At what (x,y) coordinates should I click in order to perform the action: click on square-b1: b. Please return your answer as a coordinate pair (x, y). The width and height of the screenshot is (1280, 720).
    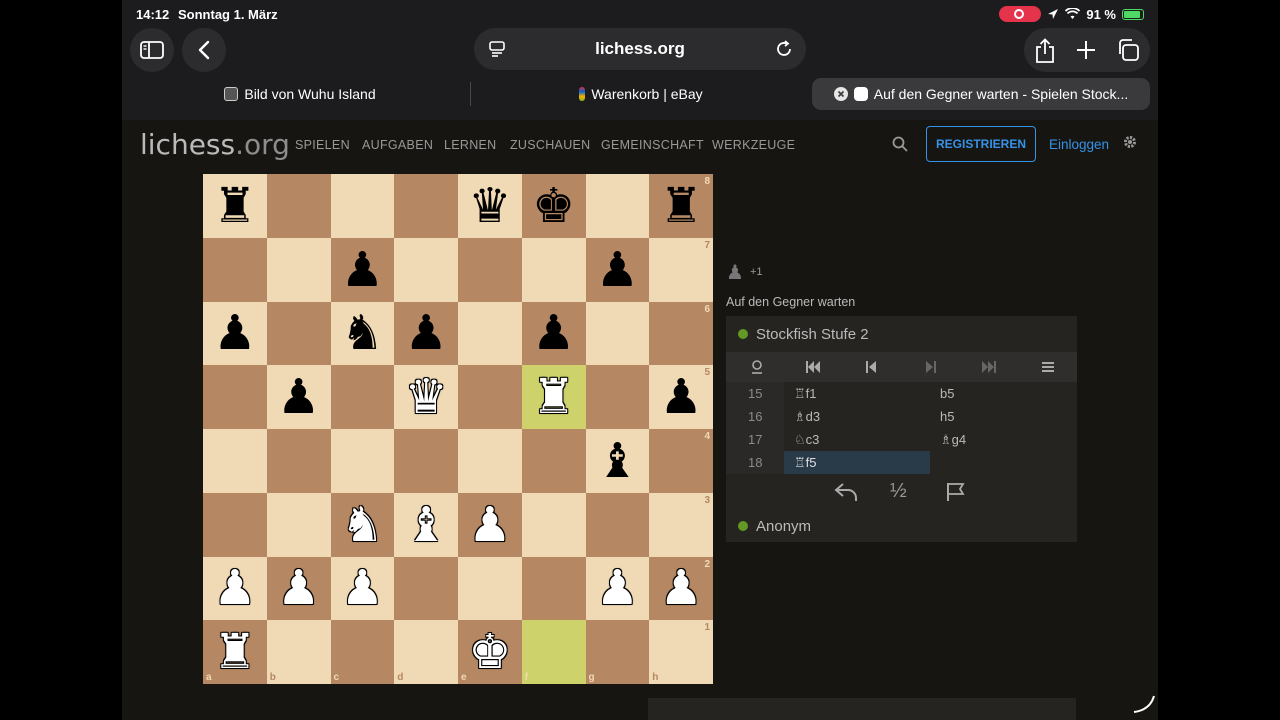
    Looking at the image, I should click on (298, 652).